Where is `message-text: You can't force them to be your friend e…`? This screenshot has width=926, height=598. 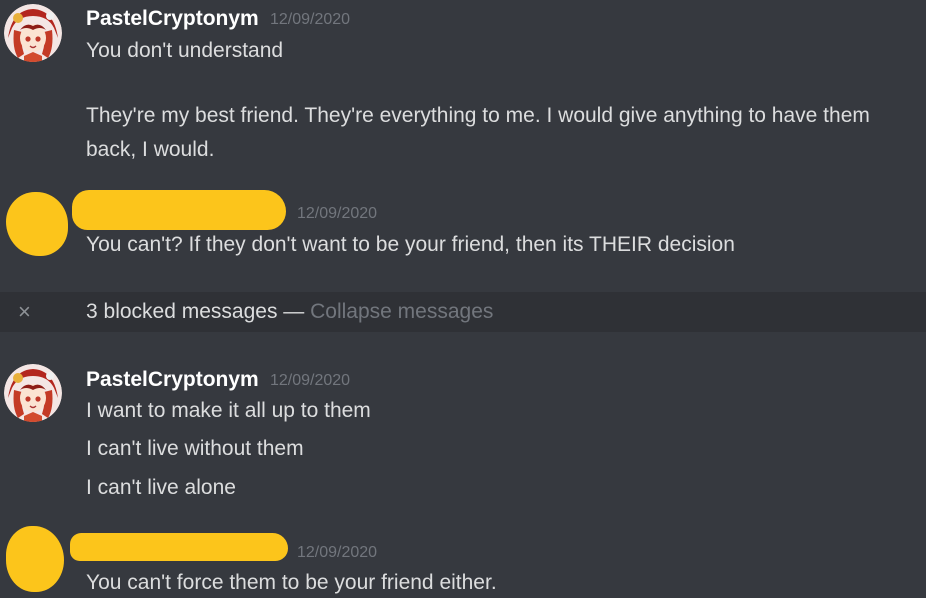 message-text: You can't force them to be your friend e… is located at coordinates (291, 582).